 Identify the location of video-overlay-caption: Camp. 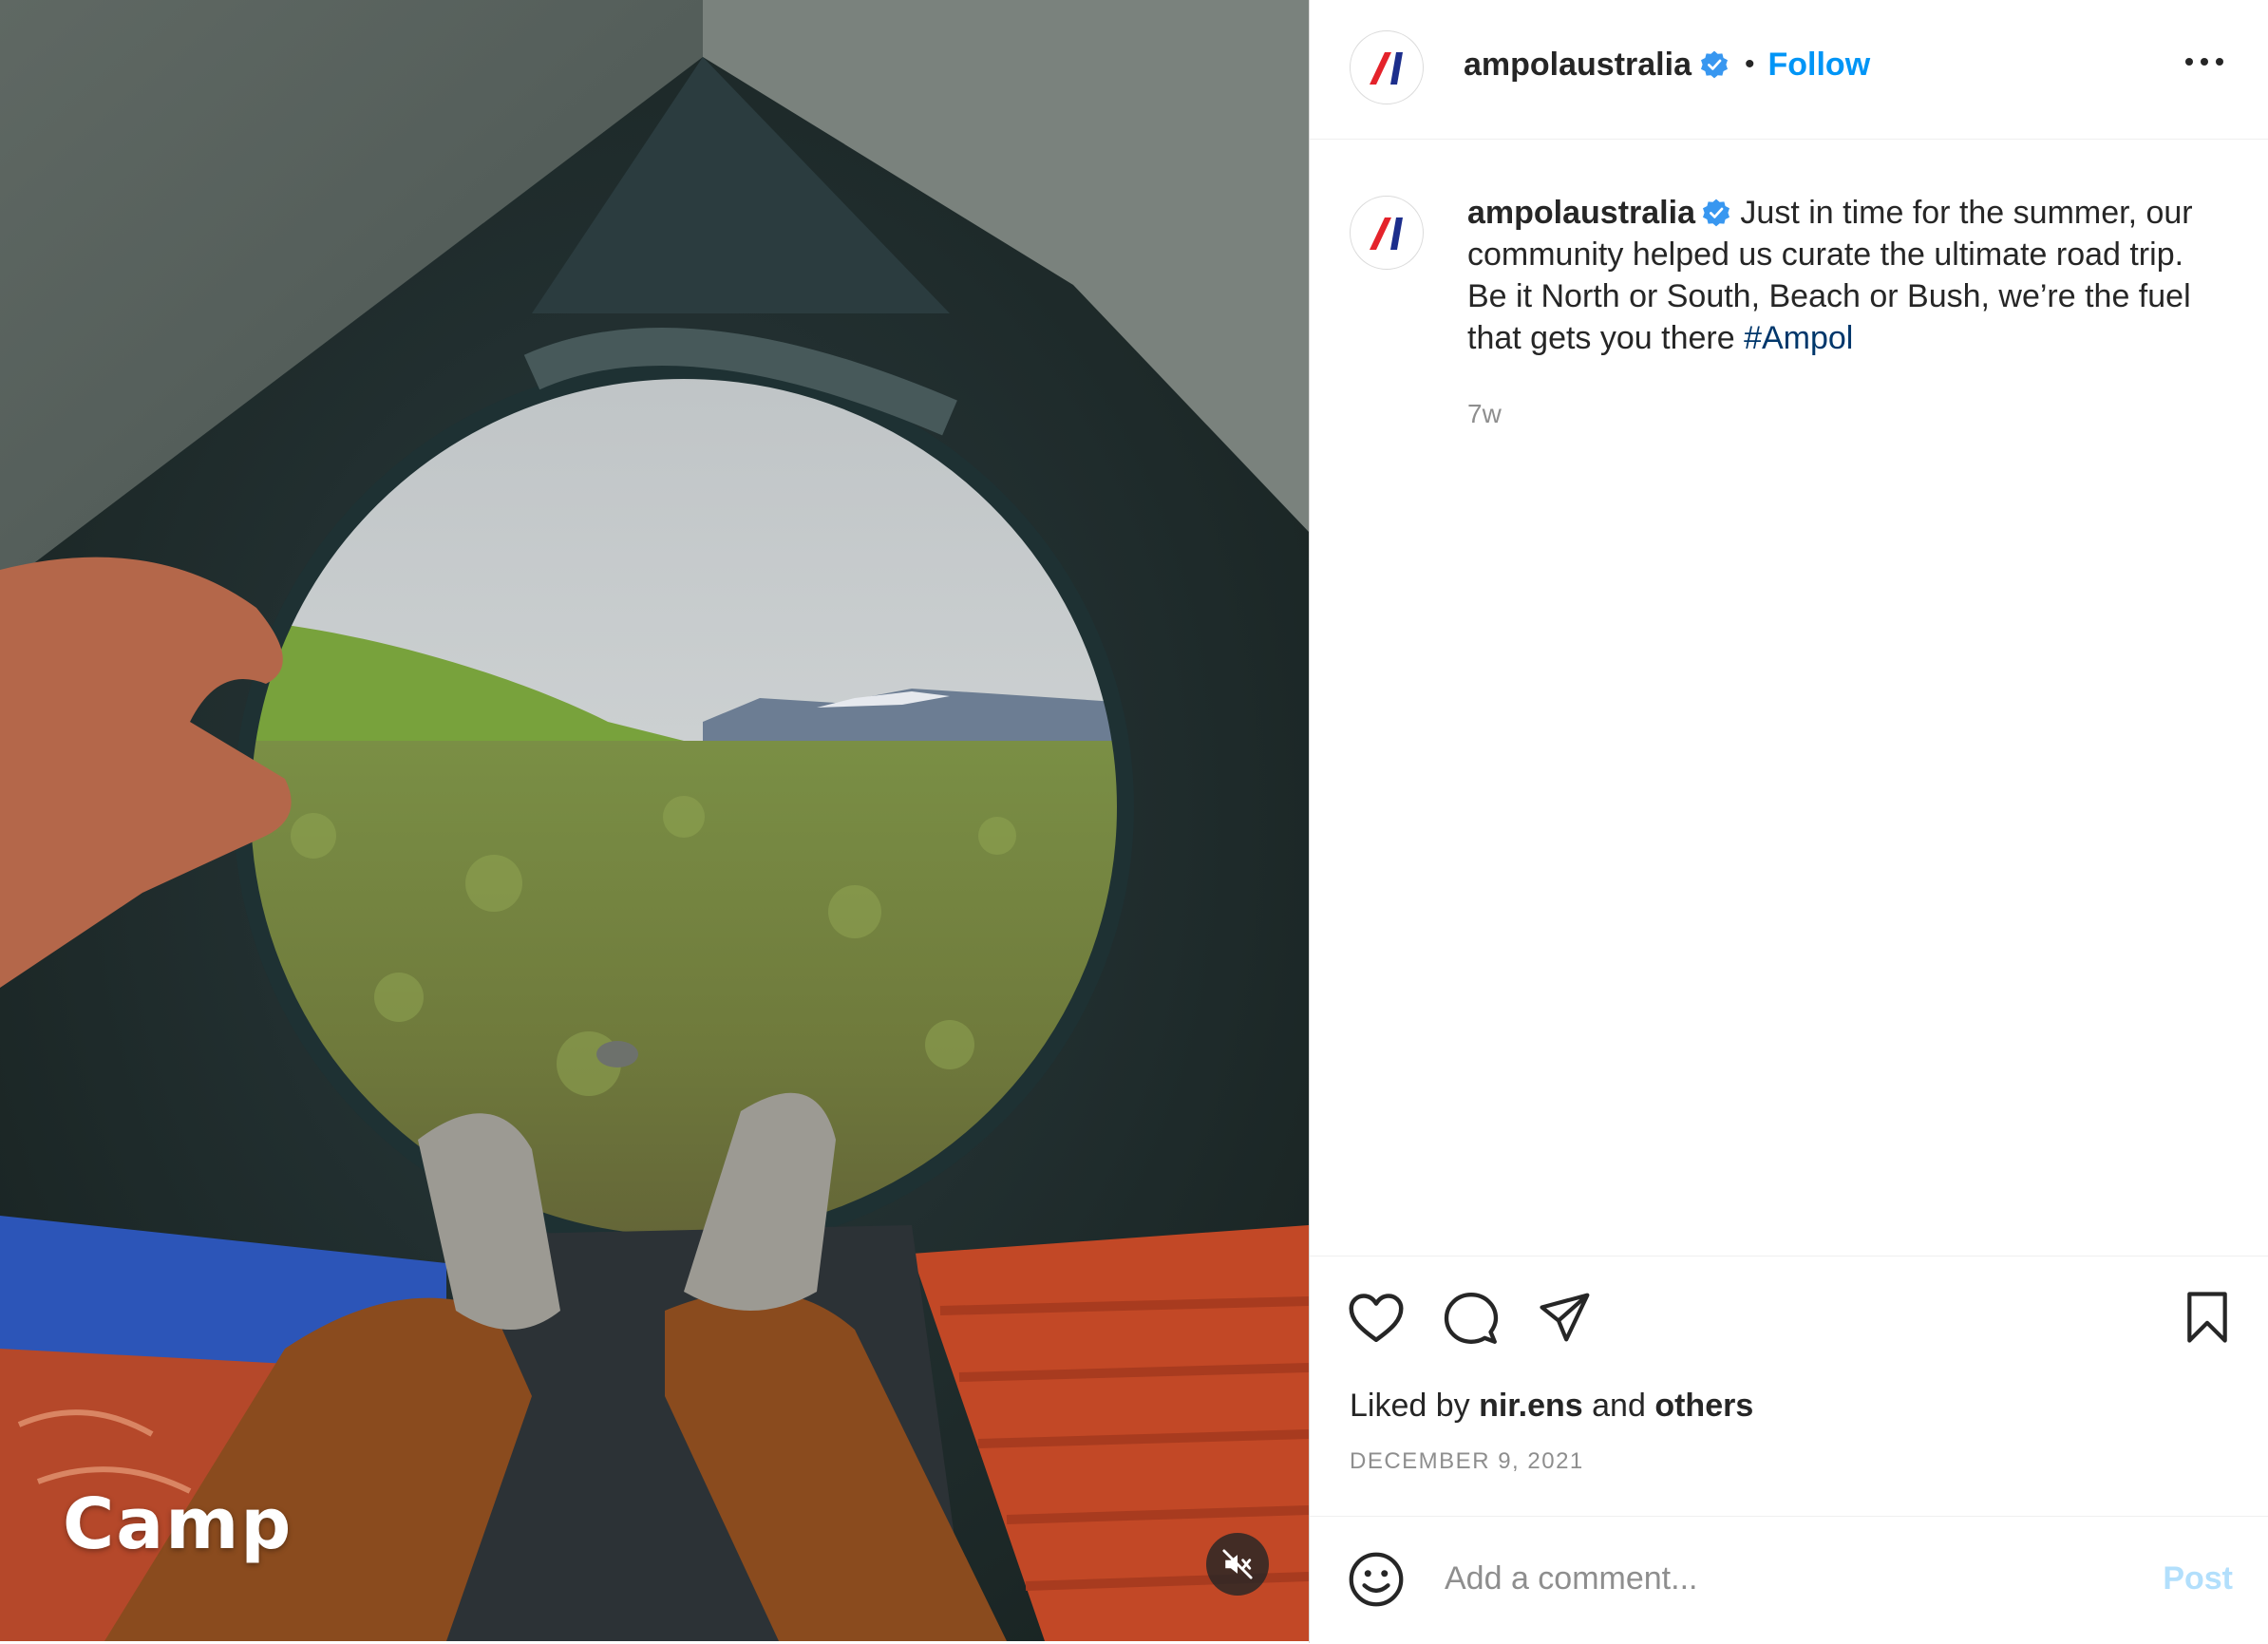
(178, 1524).